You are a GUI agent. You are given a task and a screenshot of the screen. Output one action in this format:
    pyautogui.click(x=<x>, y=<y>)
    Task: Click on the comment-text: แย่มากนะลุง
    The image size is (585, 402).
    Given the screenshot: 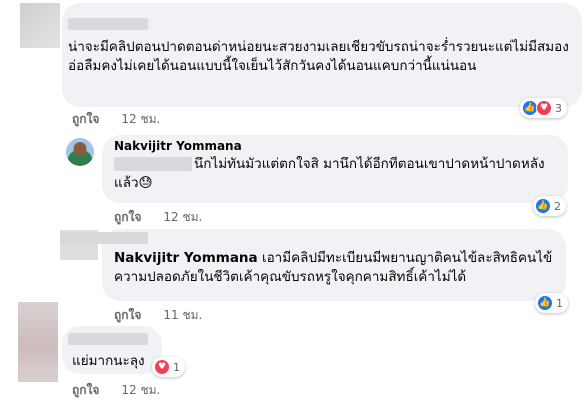 What is the action you would take?
    pyautogui.click(x=108, y=361)
    